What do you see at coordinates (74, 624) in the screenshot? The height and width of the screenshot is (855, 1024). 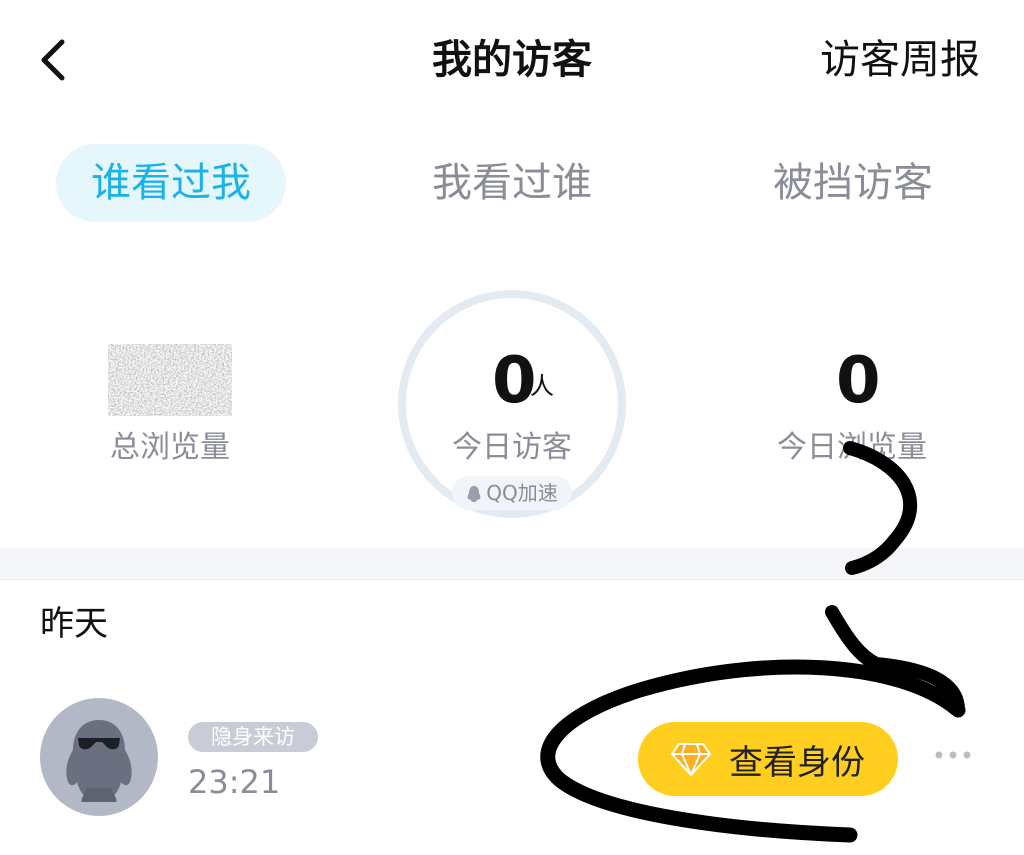 I see `section-title: 昨天` at bounding box center [74, 624].